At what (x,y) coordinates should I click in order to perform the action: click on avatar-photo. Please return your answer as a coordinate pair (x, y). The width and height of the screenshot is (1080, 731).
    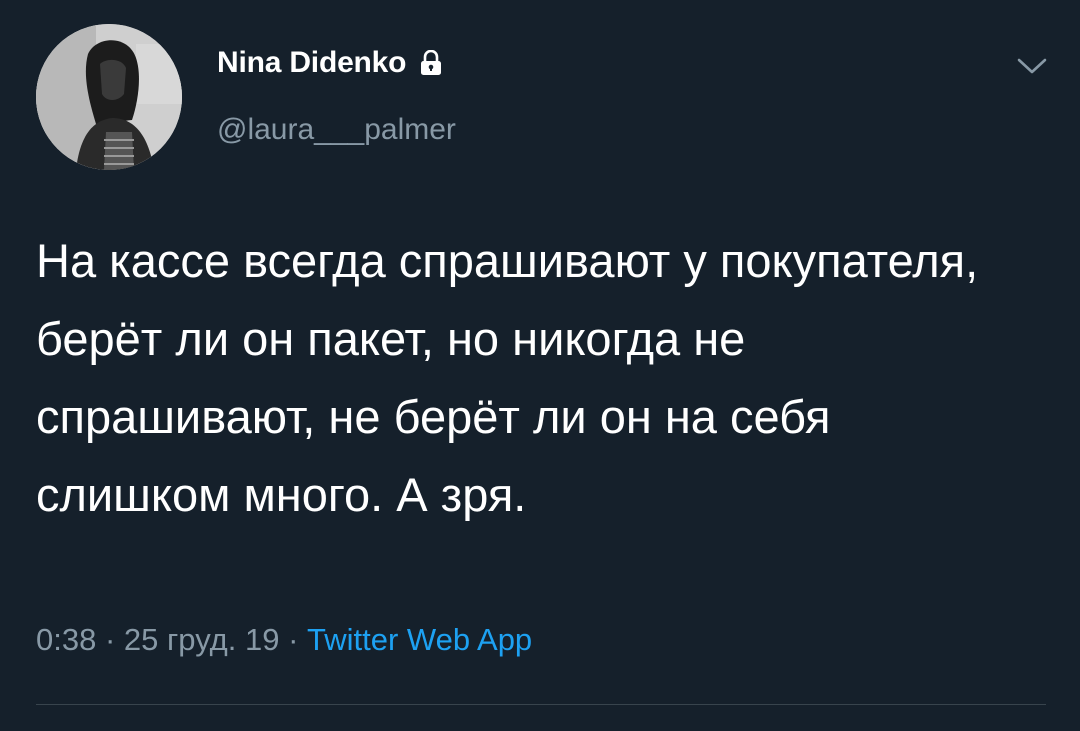
    Looking at the image, I should click on (109, 97).